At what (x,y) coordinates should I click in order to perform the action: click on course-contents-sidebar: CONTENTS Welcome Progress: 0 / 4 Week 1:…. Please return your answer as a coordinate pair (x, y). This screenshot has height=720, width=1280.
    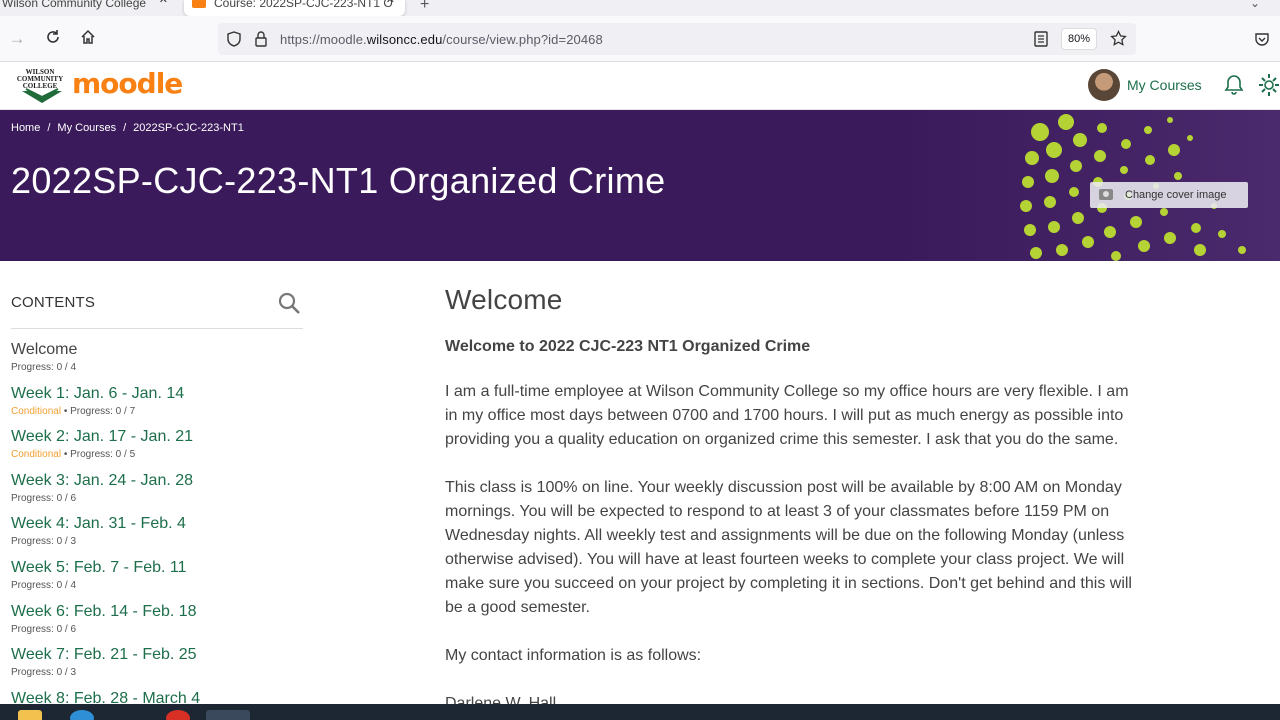
    Looking at the image, I should click on (157, 482).